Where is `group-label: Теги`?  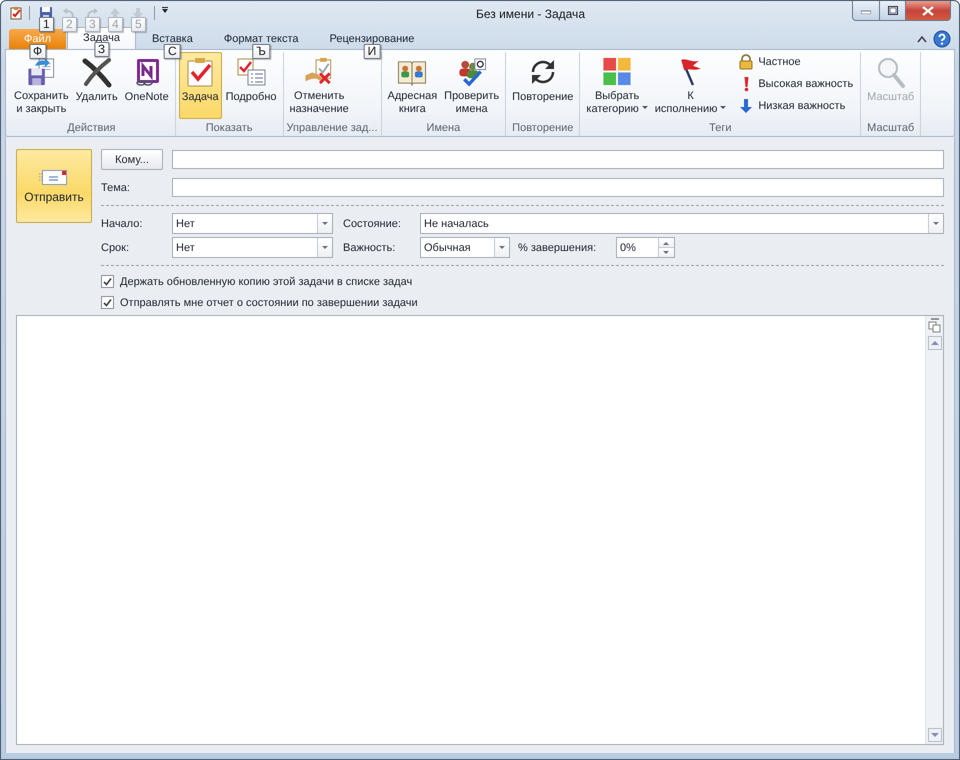 group-label: Теги is located at coordinates (720, 128).